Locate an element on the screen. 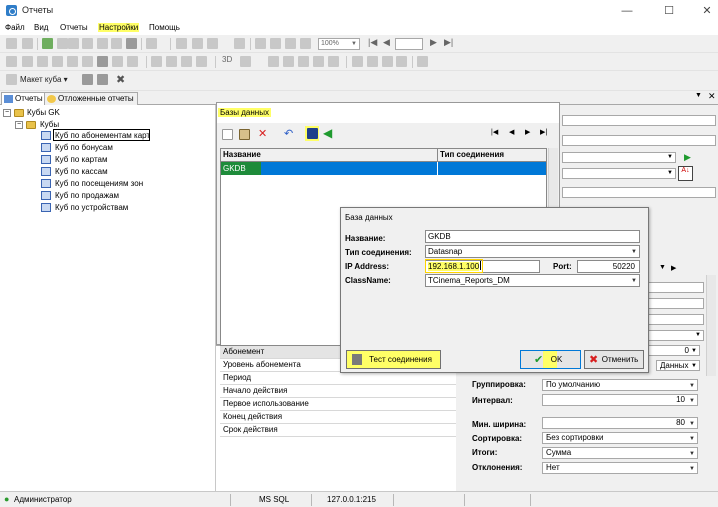 The height and width of the screenshot is (507, 718). minimize-icon: — is located at coordinates (627, 11).